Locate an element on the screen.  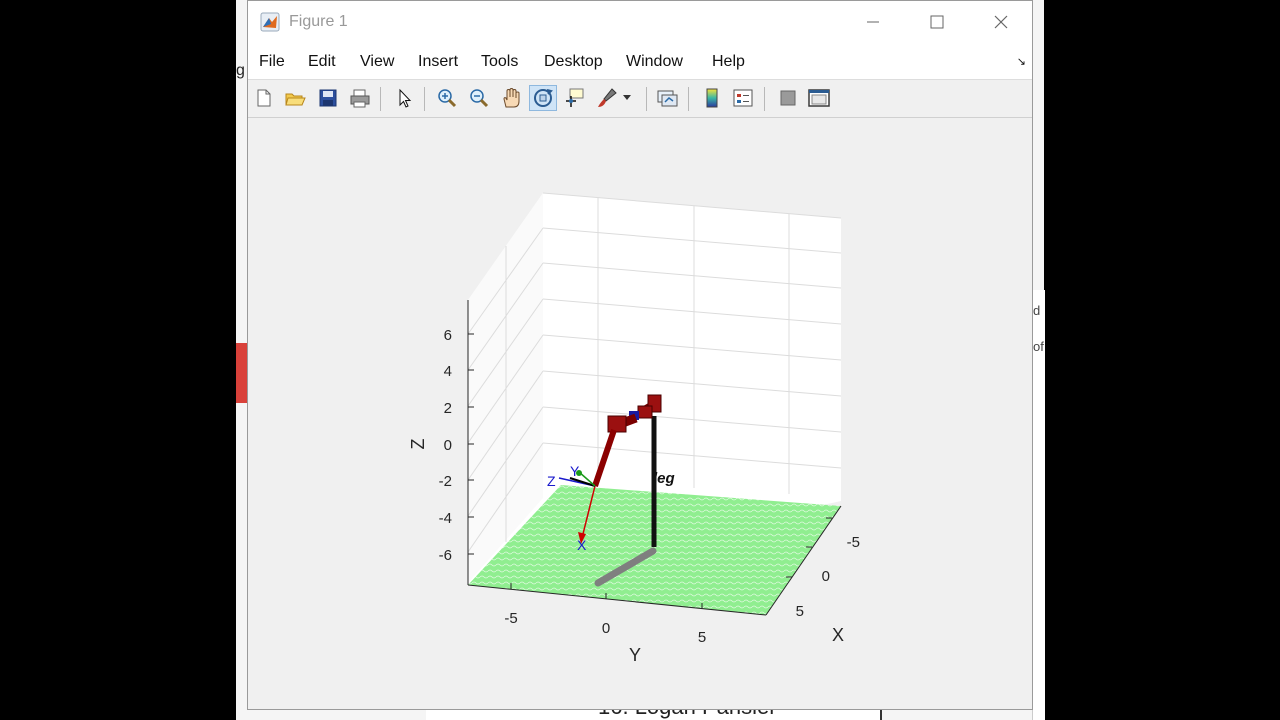
menu-edit: Edit is located at coordinates (322, 62).